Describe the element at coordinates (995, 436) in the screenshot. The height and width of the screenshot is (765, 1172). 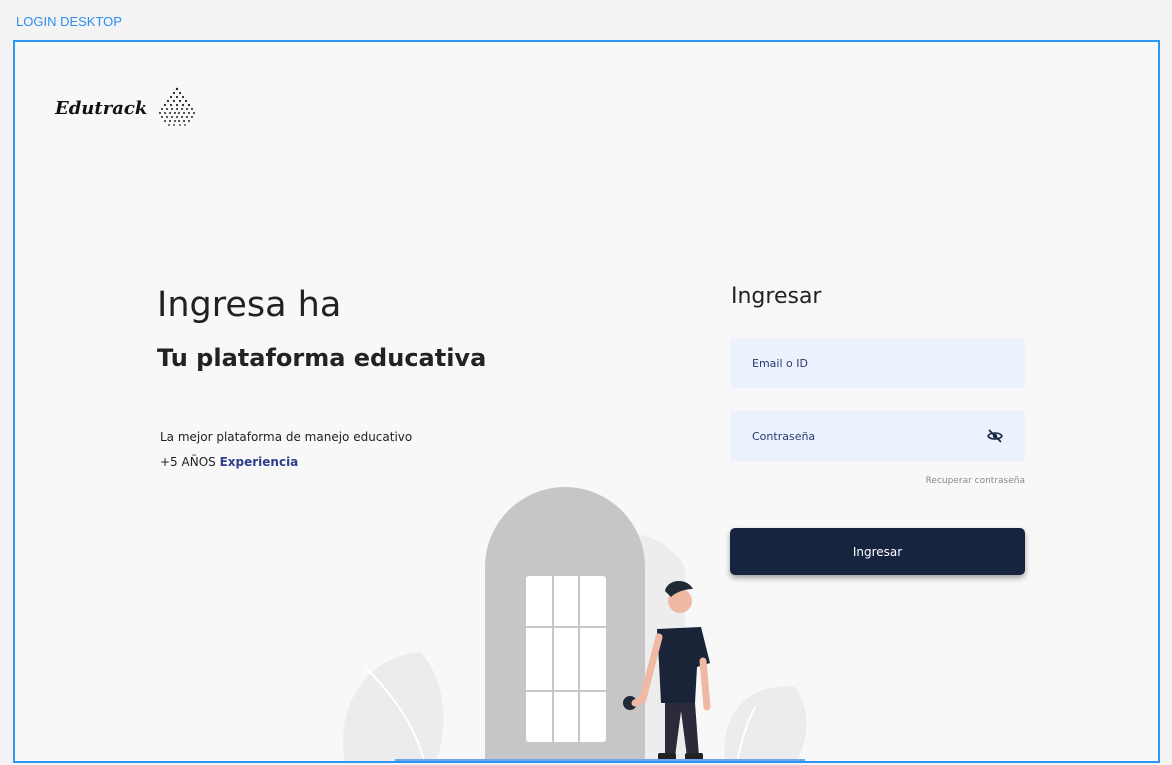
I see `eye-slash-icon` at that location.